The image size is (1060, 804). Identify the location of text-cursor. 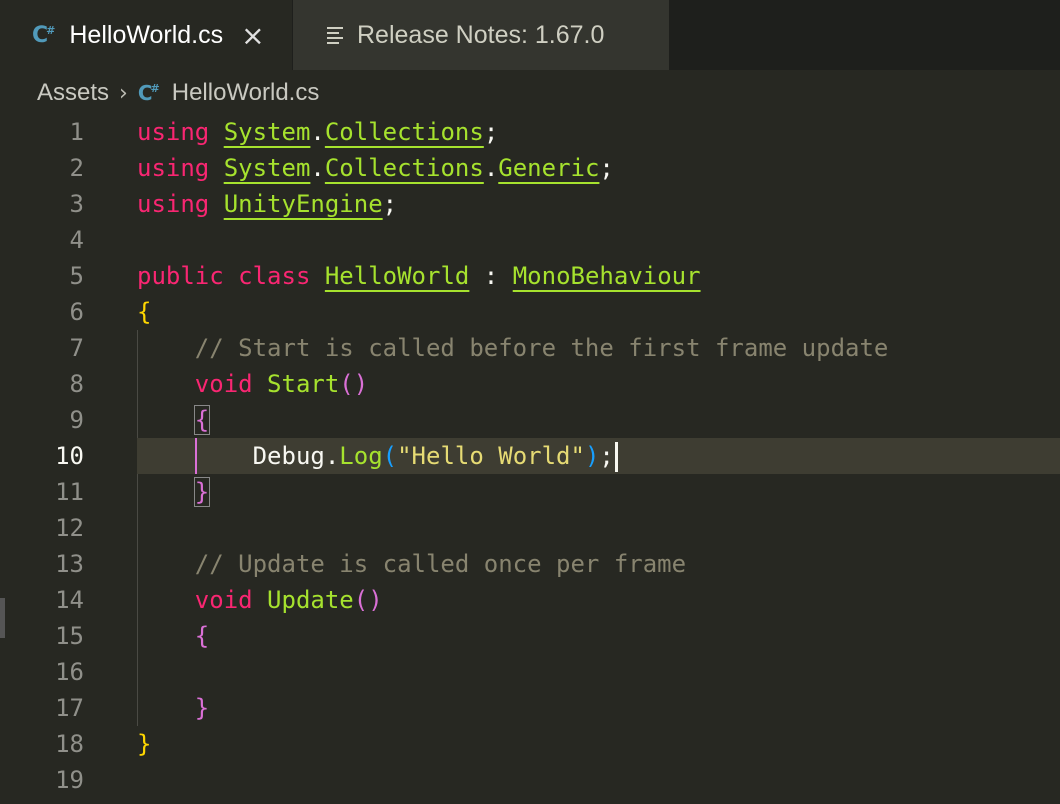
(616, 457).